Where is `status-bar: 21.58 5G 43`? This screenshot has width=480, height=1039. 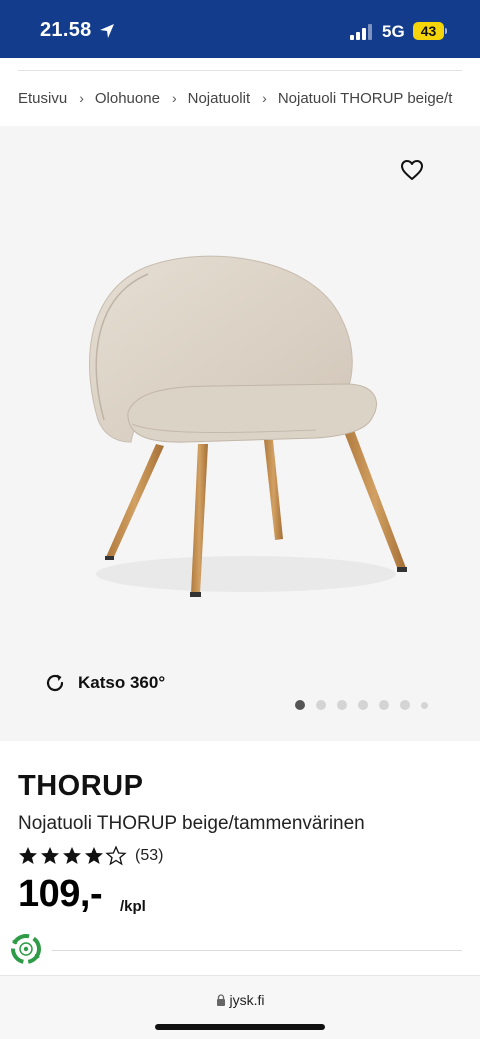 status-bar: 21.58 5G 43 is located at coordinates (240, 29).